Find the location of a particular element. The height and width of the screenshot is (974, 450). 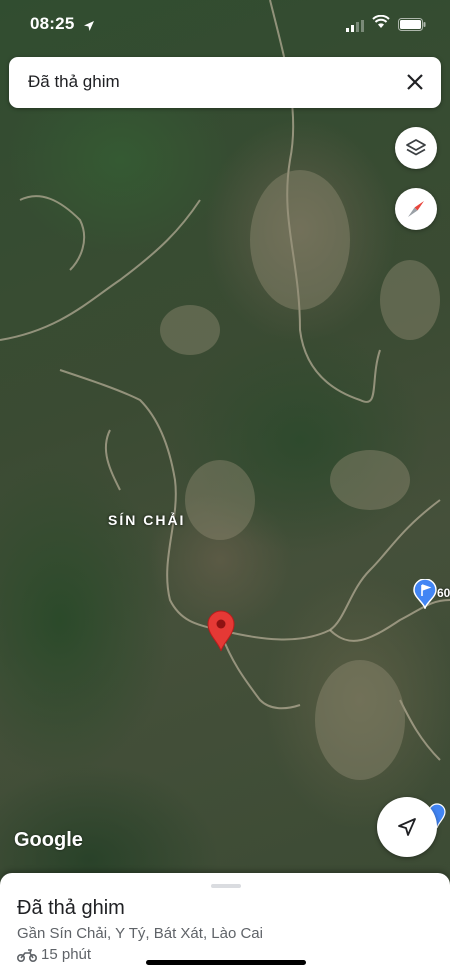

status-bar: 08:25 is located at coordinates (225, 23).